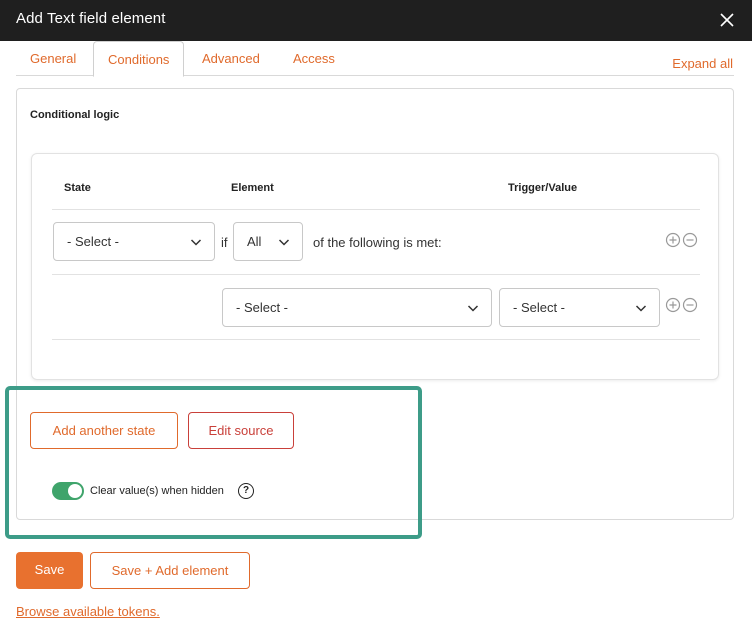  I want to click on edit-source-button: Edit source, so click(241, 430).